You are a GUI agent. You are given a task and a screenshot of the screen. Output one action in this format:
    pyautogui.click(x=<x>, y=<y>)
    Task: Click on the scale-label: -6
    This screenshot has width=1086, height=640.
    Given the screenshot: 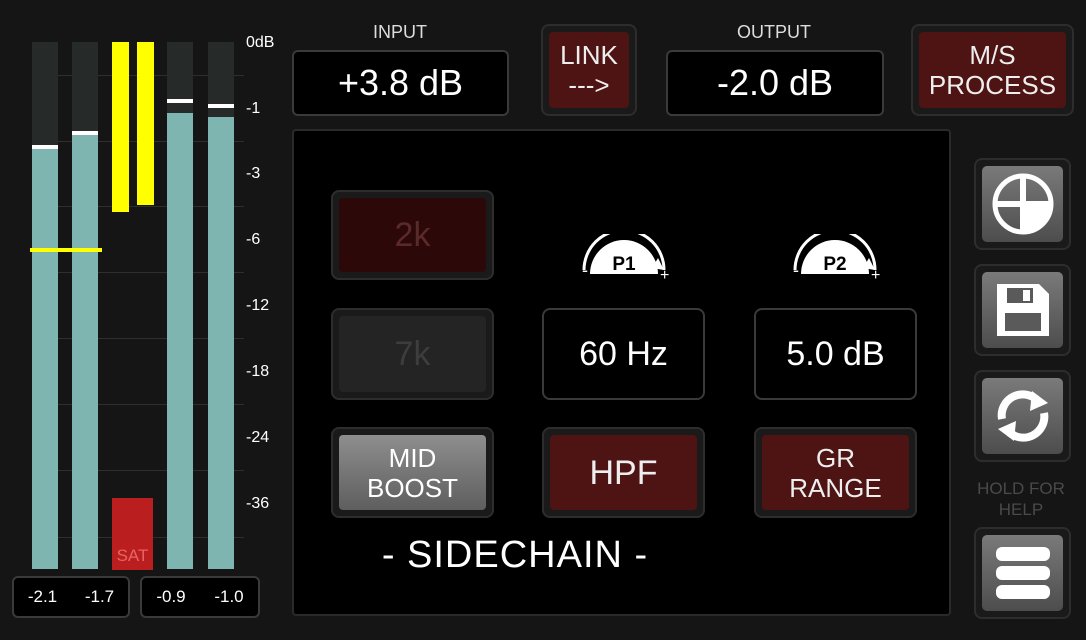 What is the action you would take?
    pyautogui.click(x=253, y=239)
    